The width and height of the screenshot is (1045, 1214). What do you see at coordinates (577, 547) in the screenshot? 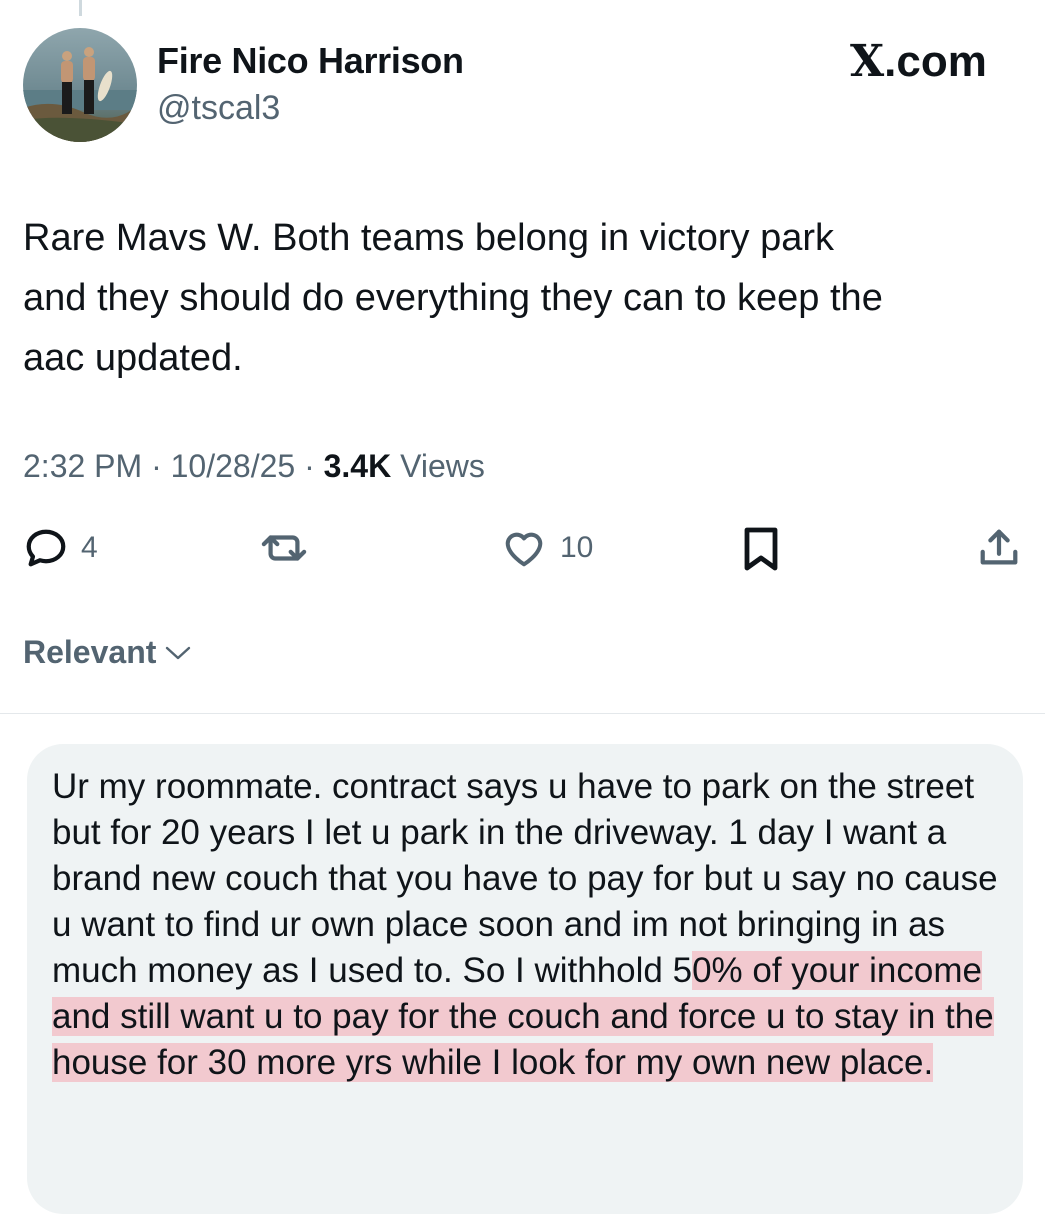
I see `like-count: 10` at bounding box center [577, 547].